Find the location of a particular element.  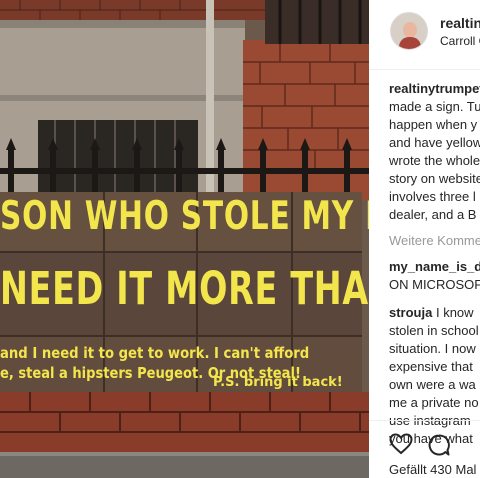

comment-username-line: my_name_is_d is located at coordinates (434, 267).